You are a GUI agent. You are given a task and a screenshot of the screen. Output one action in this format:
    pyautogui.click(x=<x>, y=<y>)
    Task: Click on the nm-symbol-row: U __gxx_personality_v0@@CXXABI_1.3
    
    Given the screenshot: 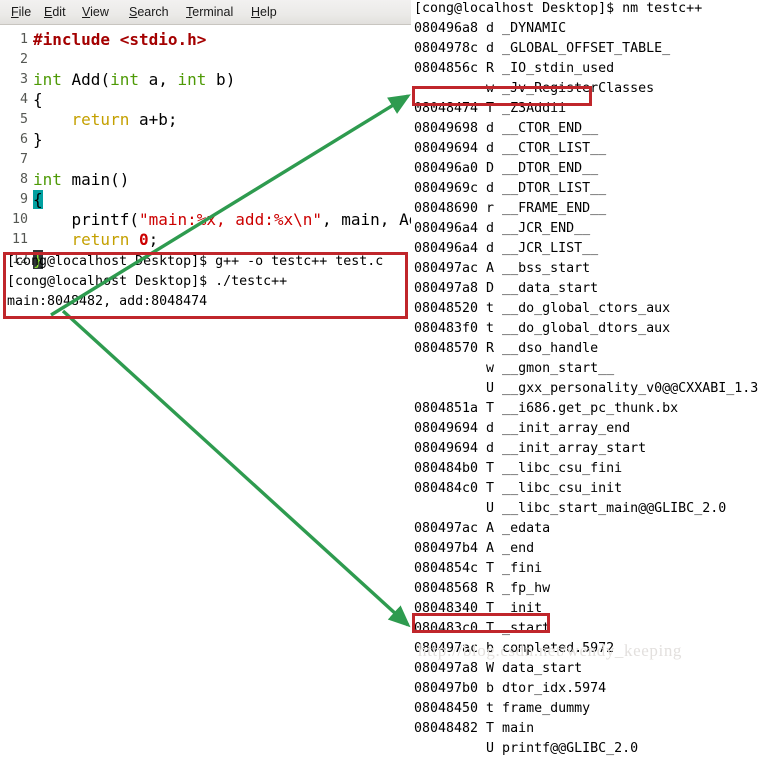 What is the action you would take?
    pyautogui.click(x=586, y=388)
    